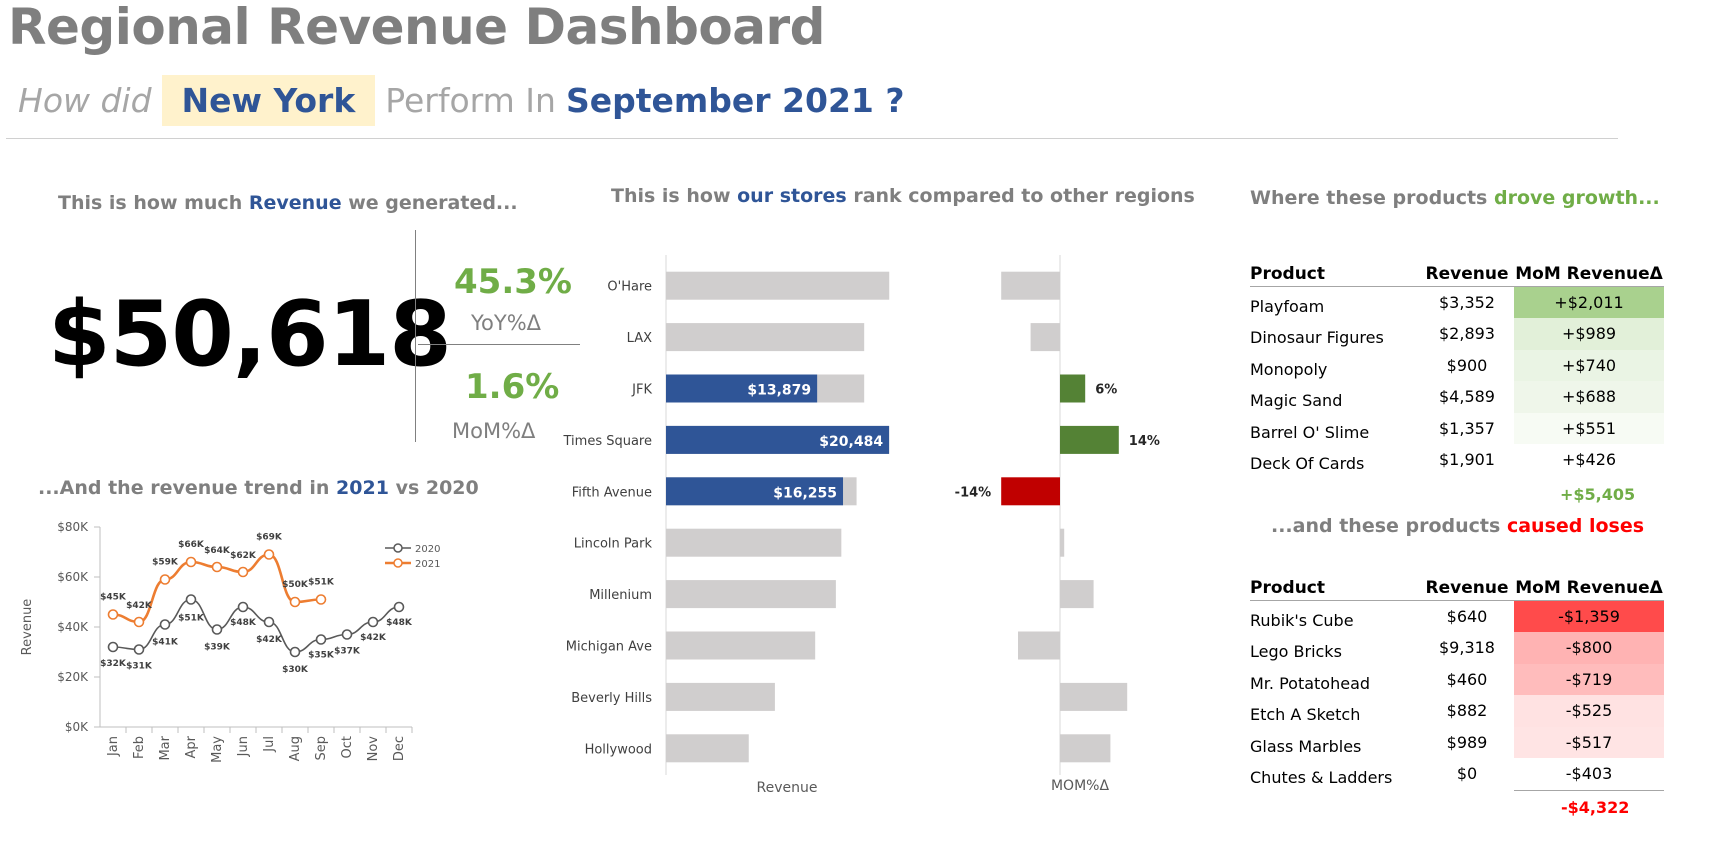 Image resolution: width=1711 pixels, height=857 pixels. What do you see at coordinates (427, 564) in the screenshot?
I see `legend-label: 2021` at bounding box center [427, 564].